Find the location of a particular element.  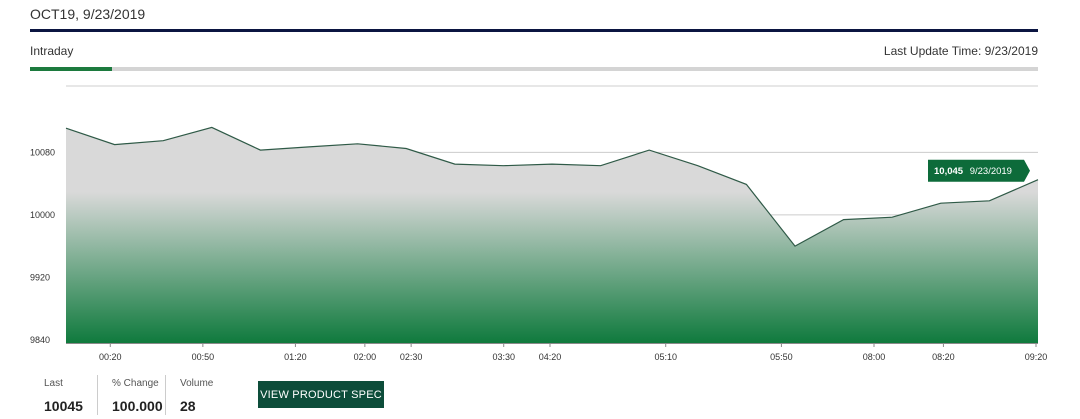

stat-last-value: 10045 is located at coordinates (63, 406).